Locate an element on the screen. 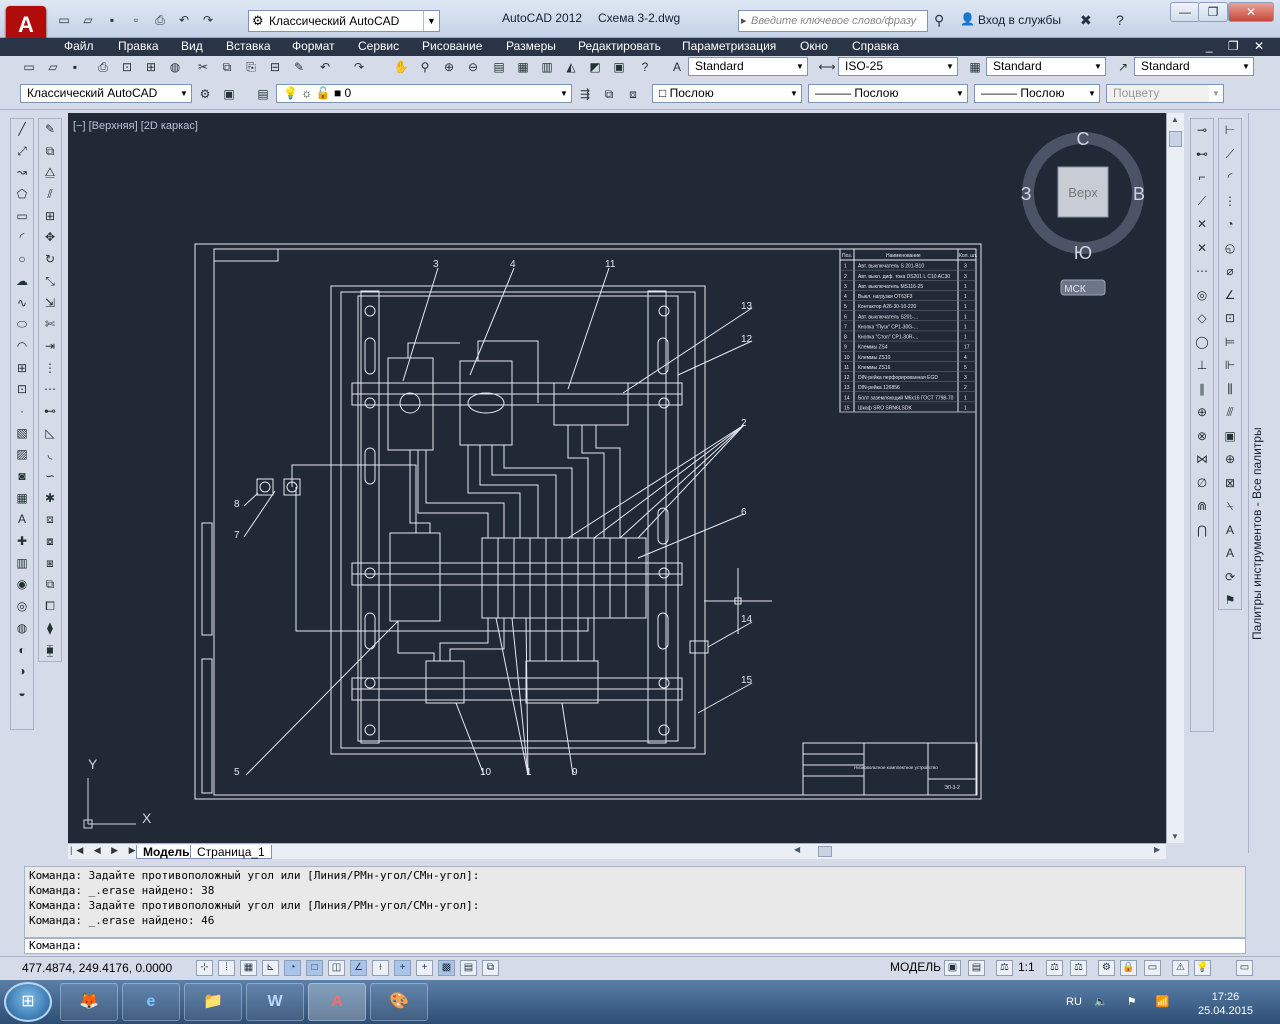 The width and height of the screenshot is (1280, 1024). sheet-set-icon: ◭ is located at coordinates (571, 67).